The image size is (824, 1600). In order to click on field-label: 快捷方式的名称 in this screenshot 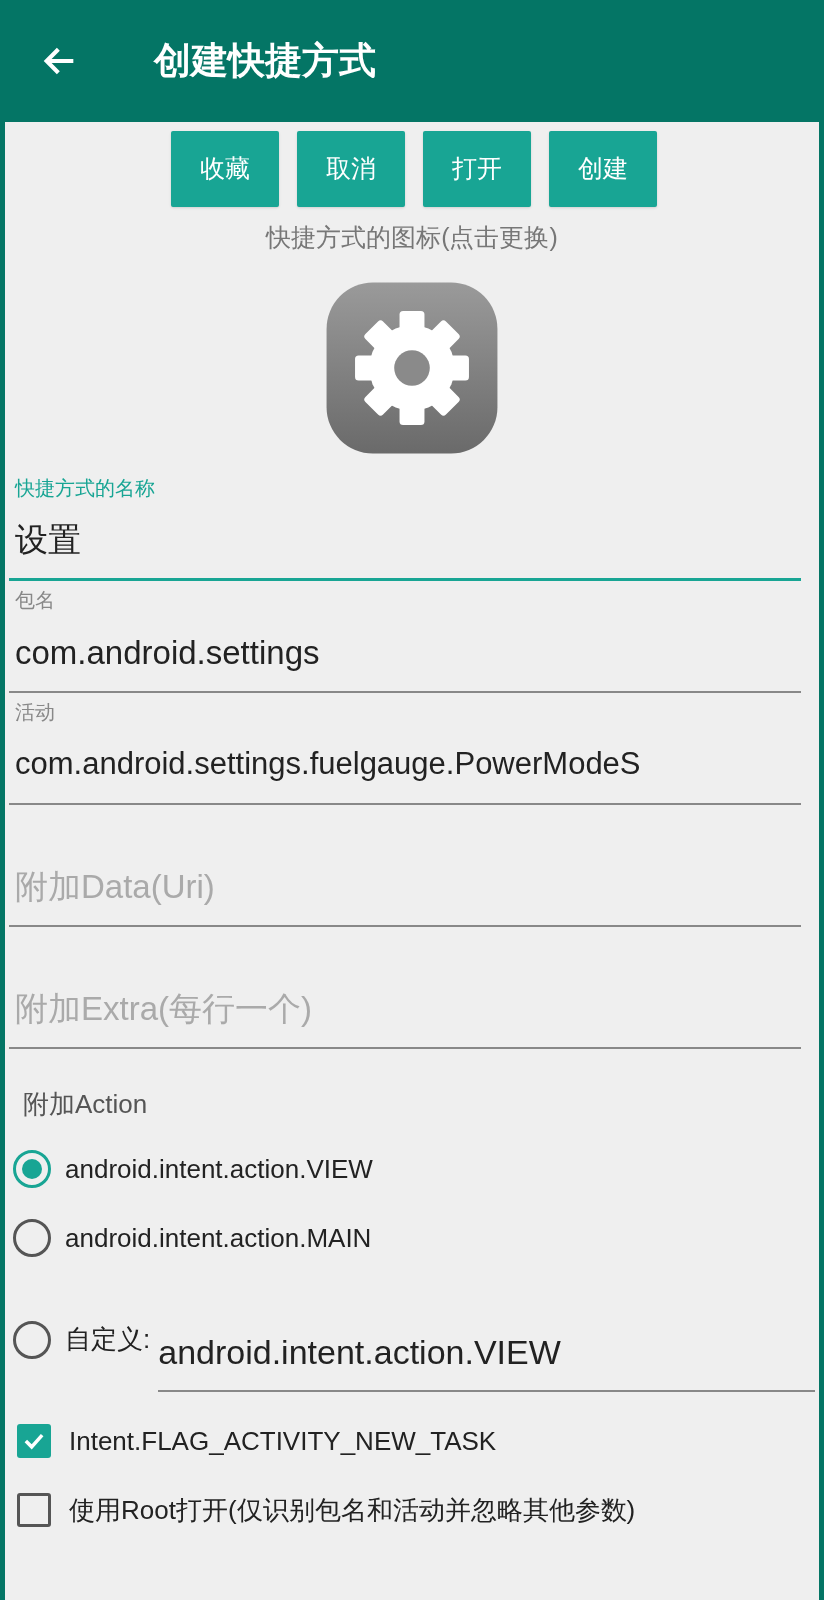, I will do `click(85, 488)`.